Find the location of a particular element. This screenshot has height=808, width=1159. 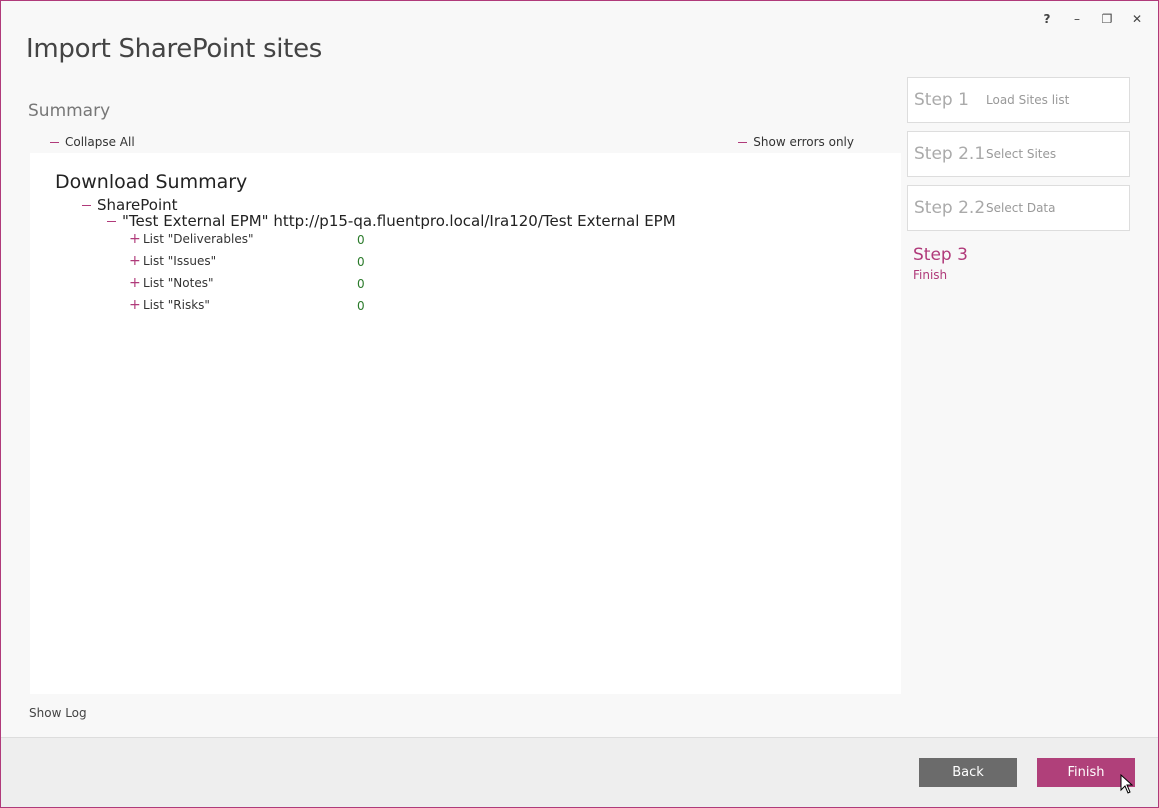

step-description: Finish is located at coordinates (930, 275).